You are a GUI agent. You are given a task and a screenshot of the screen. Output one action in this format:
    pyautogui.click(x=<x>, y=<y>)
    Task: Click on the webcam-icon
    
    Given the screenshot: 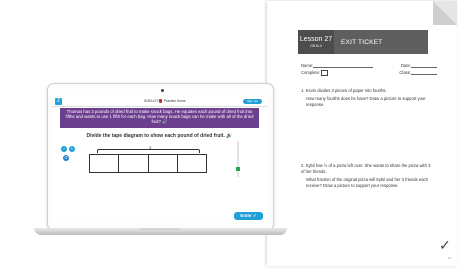 What is the action you would take?
    pyautogui.click(x=162, y=90)
    